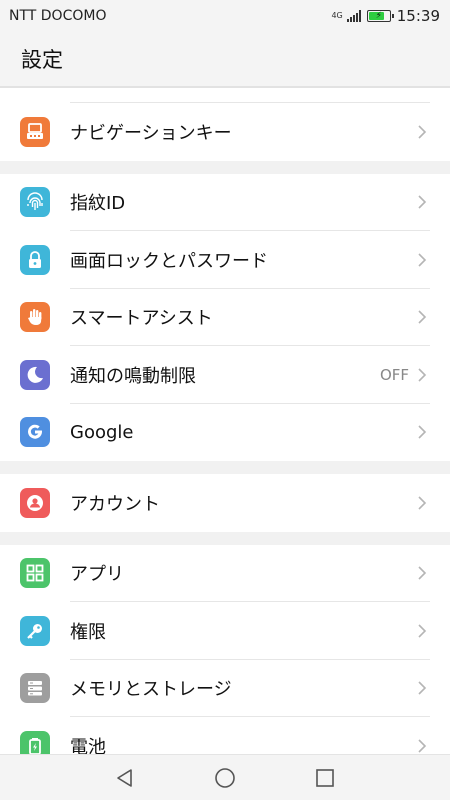 The image size is (450, 800). Describe the element at coordinates (225, 16) in the screenshot. I see `status-bar: NTT DOCOMO 4G ⚡ 15:39` at that location.